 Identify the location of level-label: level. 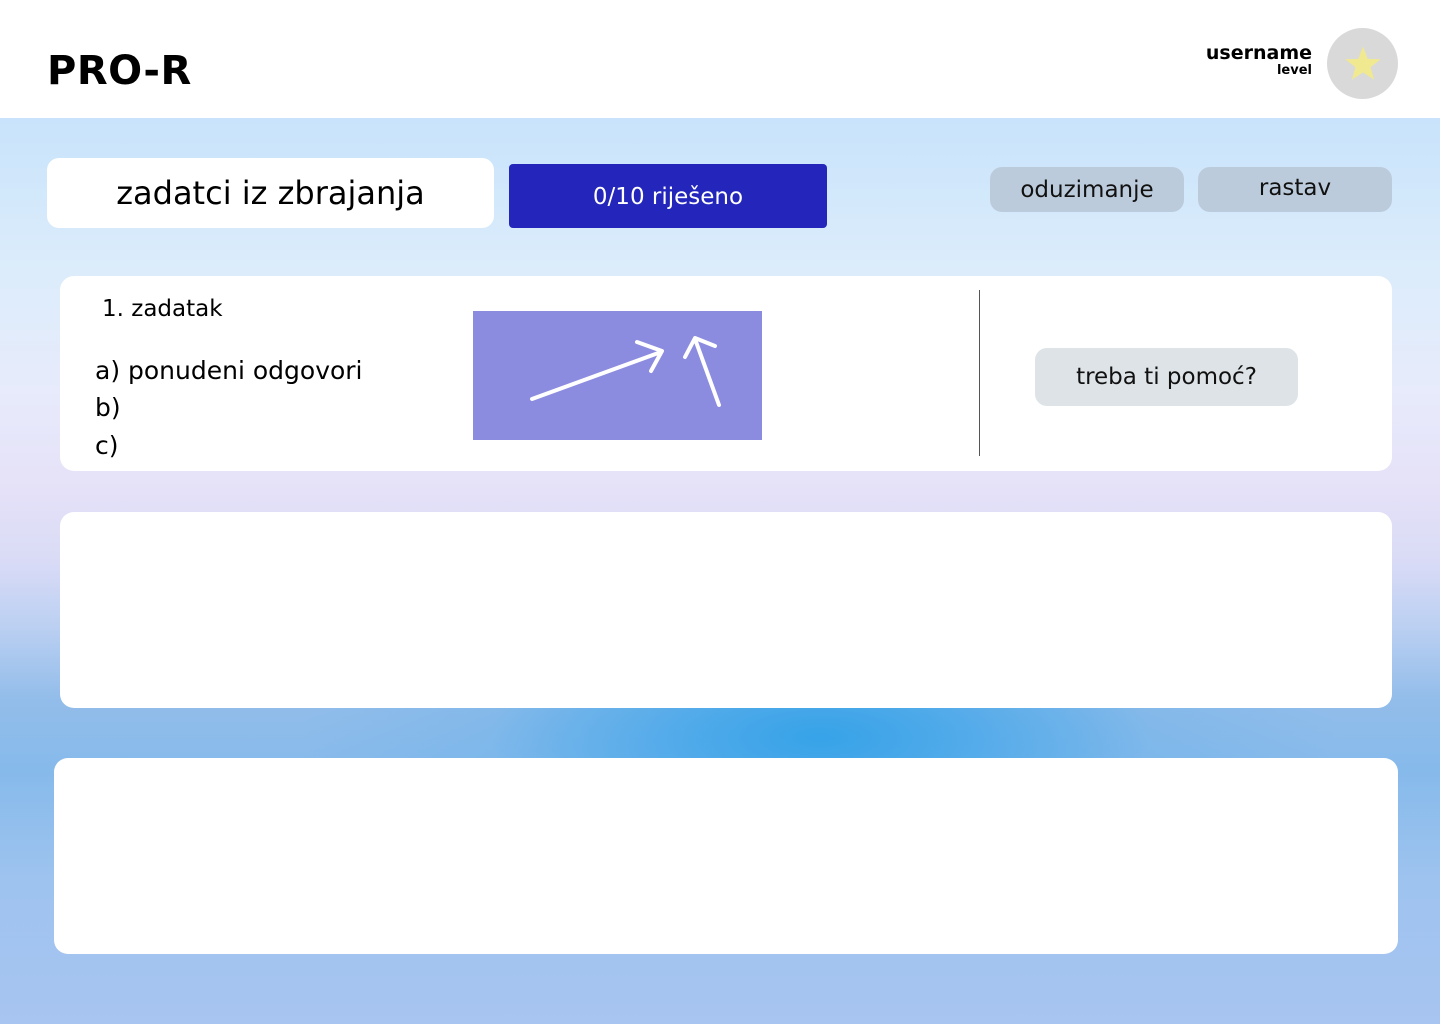
(1294, 70).